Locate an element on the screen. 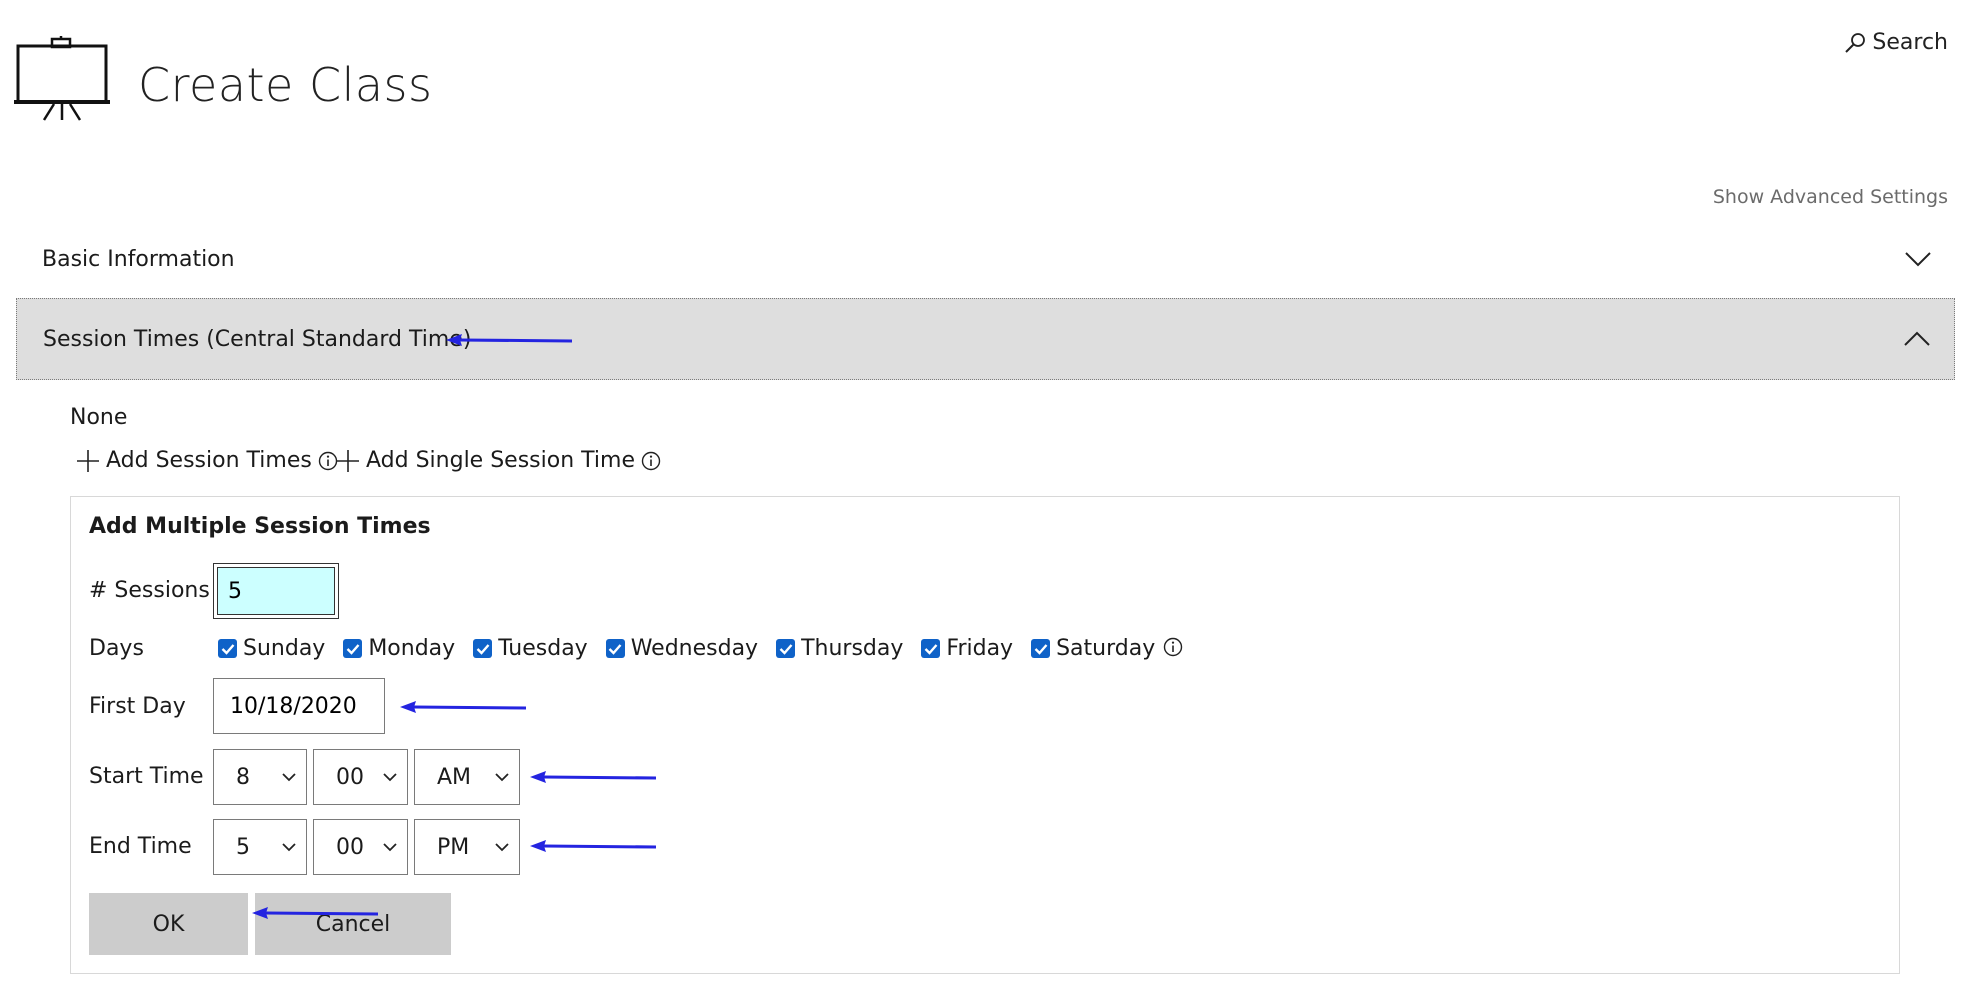  no-sessions-text: None is located at coordinates (99, 417).